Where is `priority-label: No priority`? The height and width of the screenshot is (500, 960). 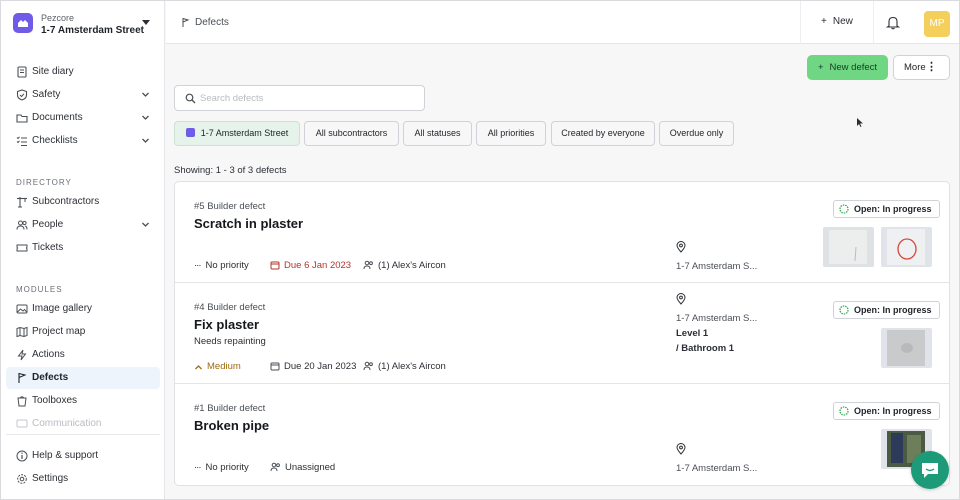 priority-label: No priority is located at coordinates (227, 265).